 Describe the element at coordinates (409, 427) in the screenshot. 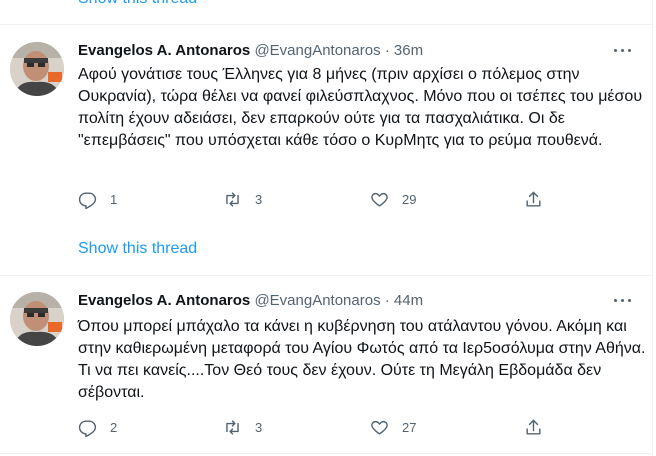

I see `like-count: 27` at that location.